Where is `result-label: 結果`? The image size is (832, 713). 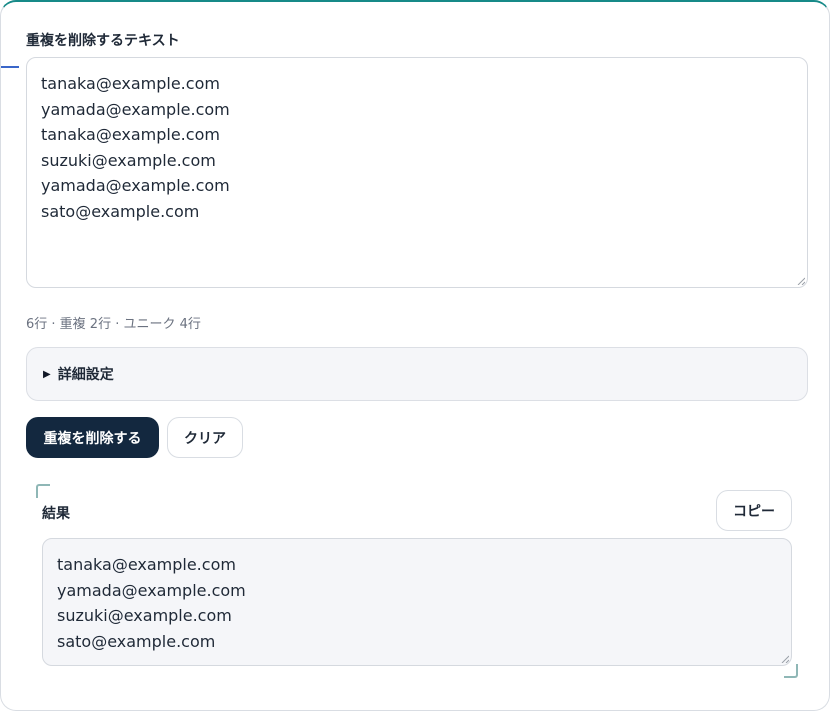 result-label: 結果 is located at coordinates (56, 514).